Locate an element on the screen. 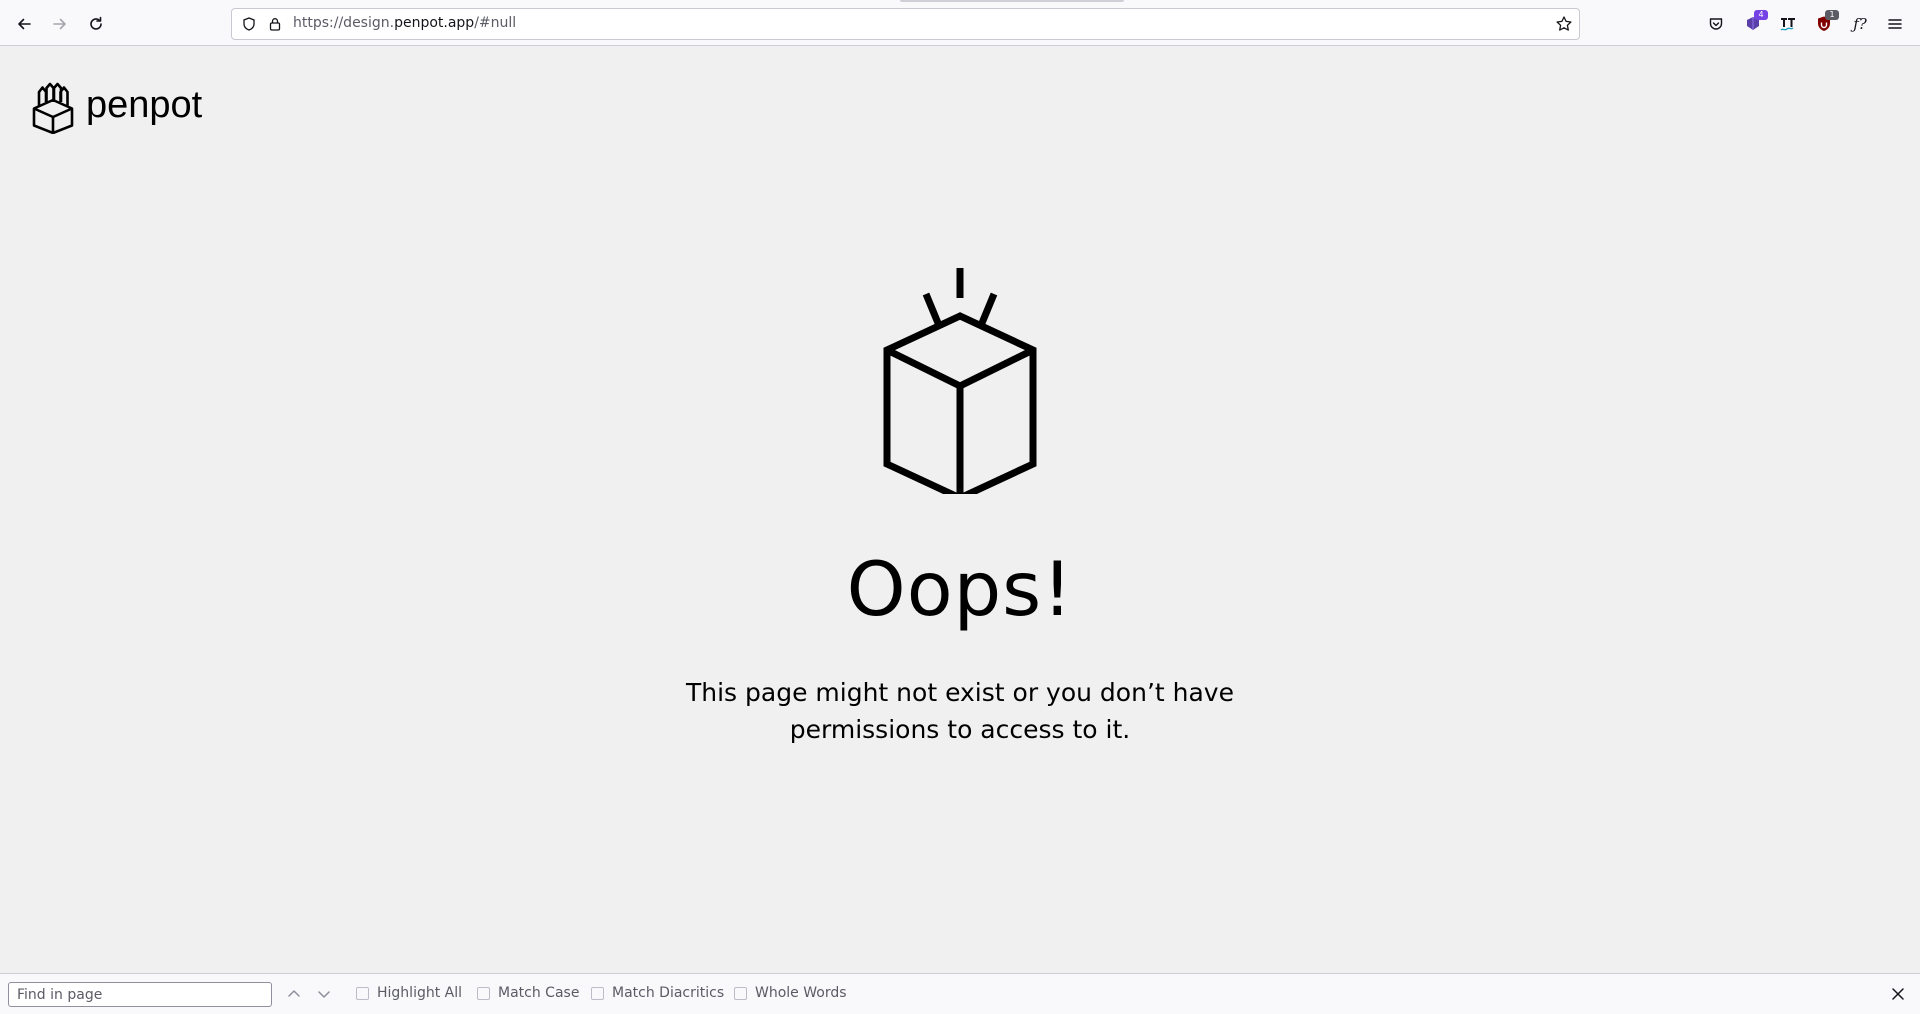 This screenshot has height=1014, width=1920. hamburger-menu-icon is located at coordinates (1895, 24).